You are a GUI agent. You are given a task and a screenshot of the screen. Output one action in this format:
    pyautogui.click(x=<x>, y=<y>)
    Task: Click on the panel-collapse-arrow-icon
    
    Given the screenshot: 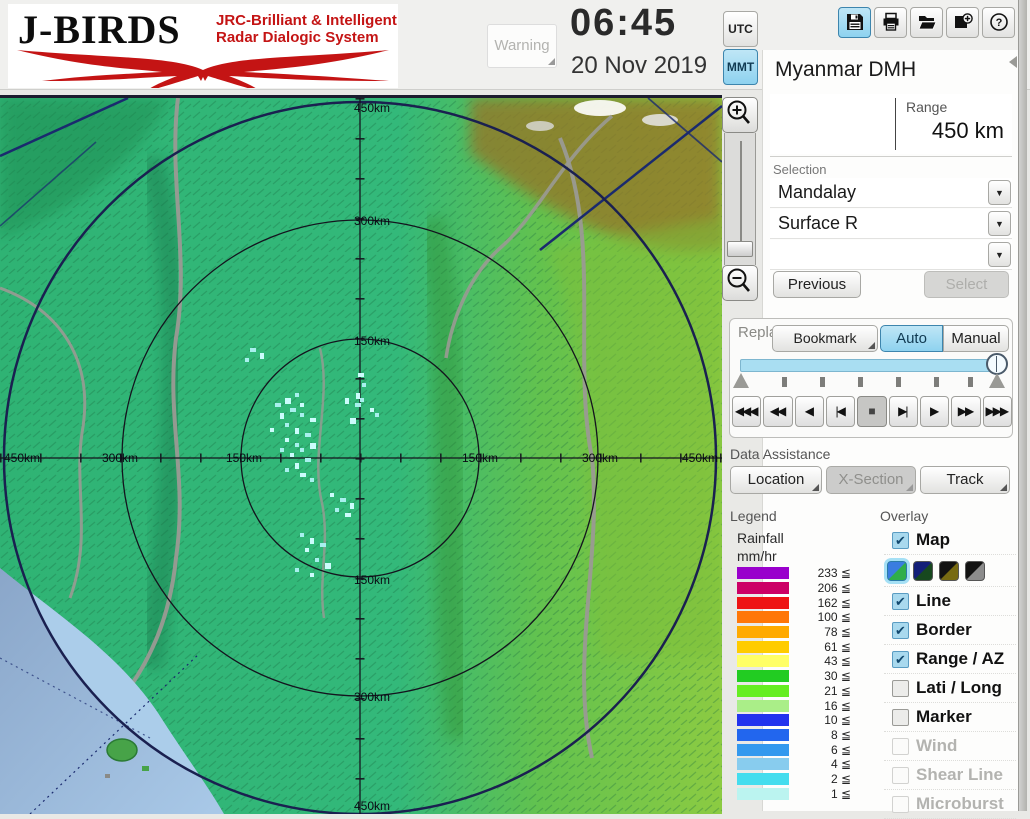 What is the action you would take?
    pyautogui.click(x=1013, y=62)
    